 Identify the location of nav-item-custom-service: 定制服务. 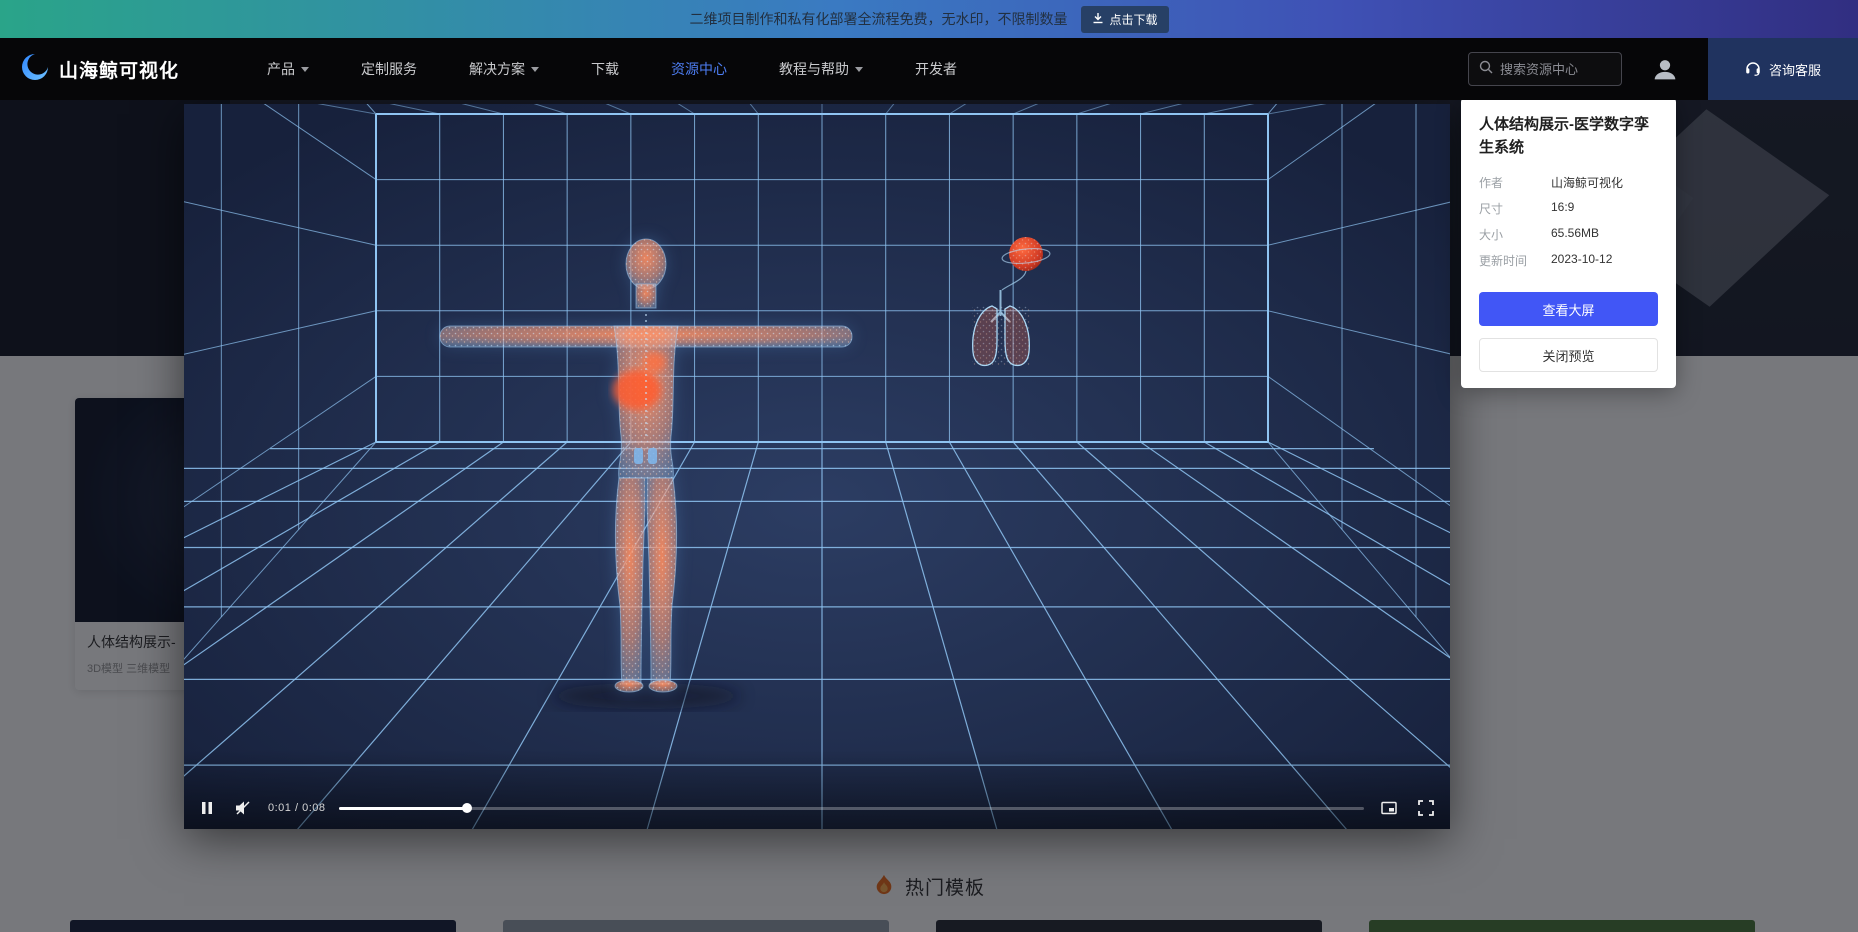
(389, 69).